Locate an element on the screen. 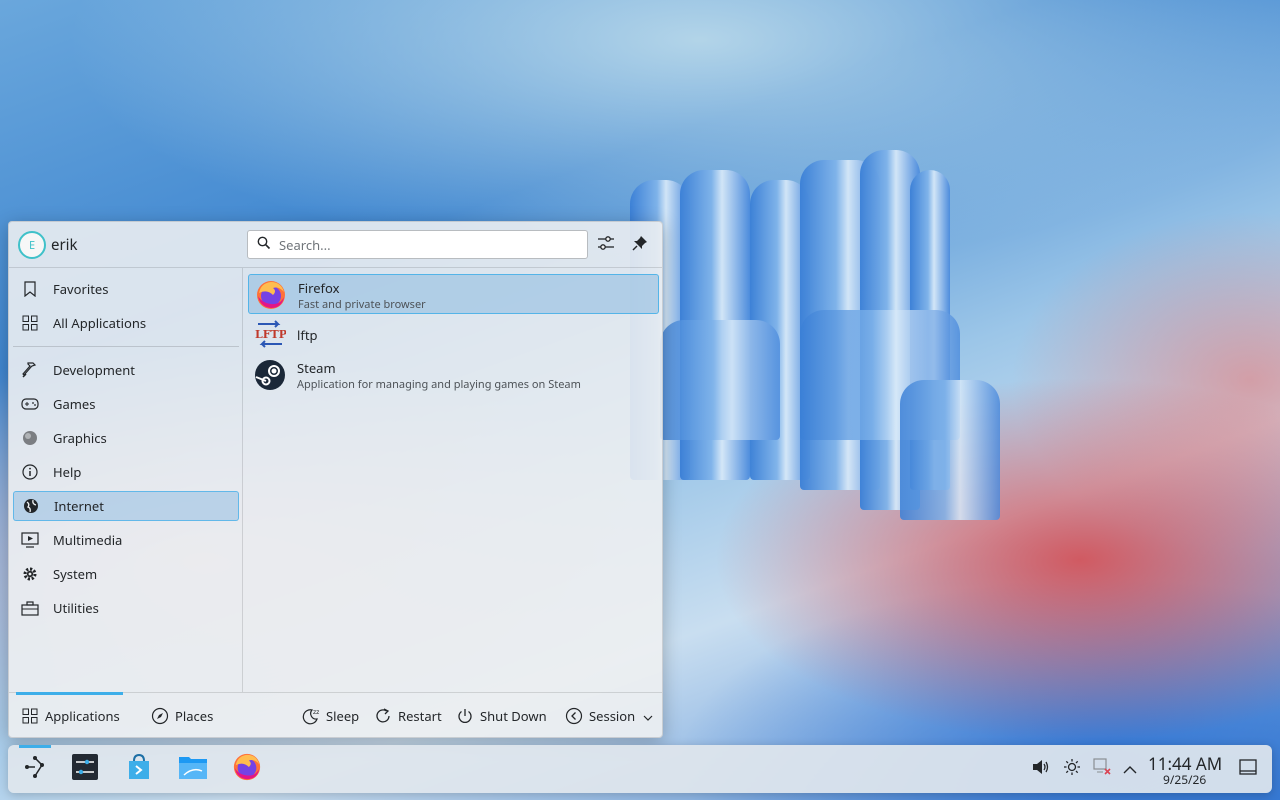 This screenshot has width=1280, height=800. tab-applications: Applications is located at coordinates (70, 716).